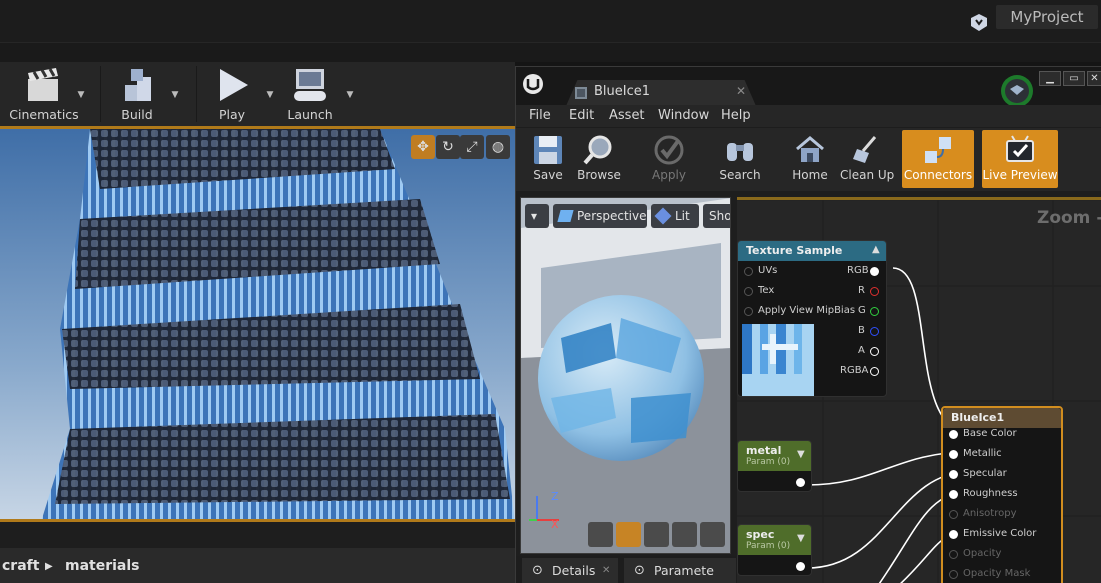  What do you see at coordinates (684, 534) in the screenshot?
I see `preview-cube-button` at bounding box center [684, 534].